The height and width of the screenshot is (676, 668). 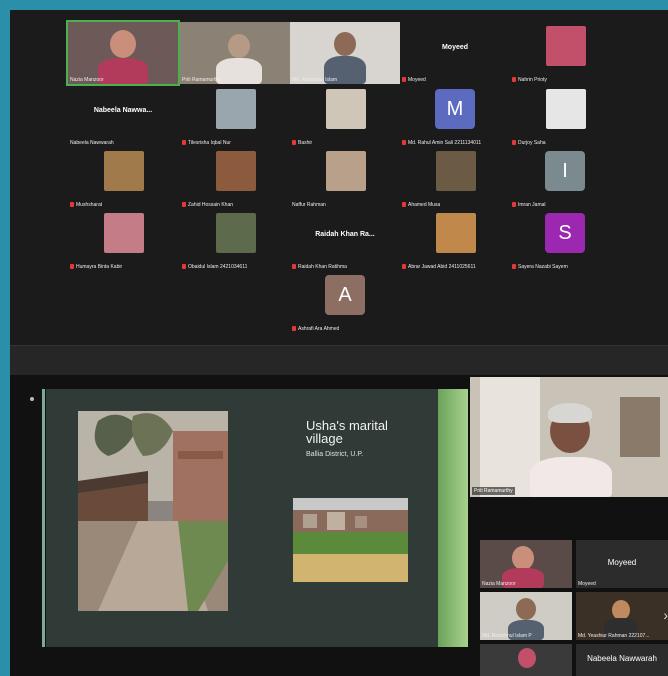 What do you see at coordinates (526, 660) in the screenshot?
I see `side-participant-tile` at bounding box center [526, 660].